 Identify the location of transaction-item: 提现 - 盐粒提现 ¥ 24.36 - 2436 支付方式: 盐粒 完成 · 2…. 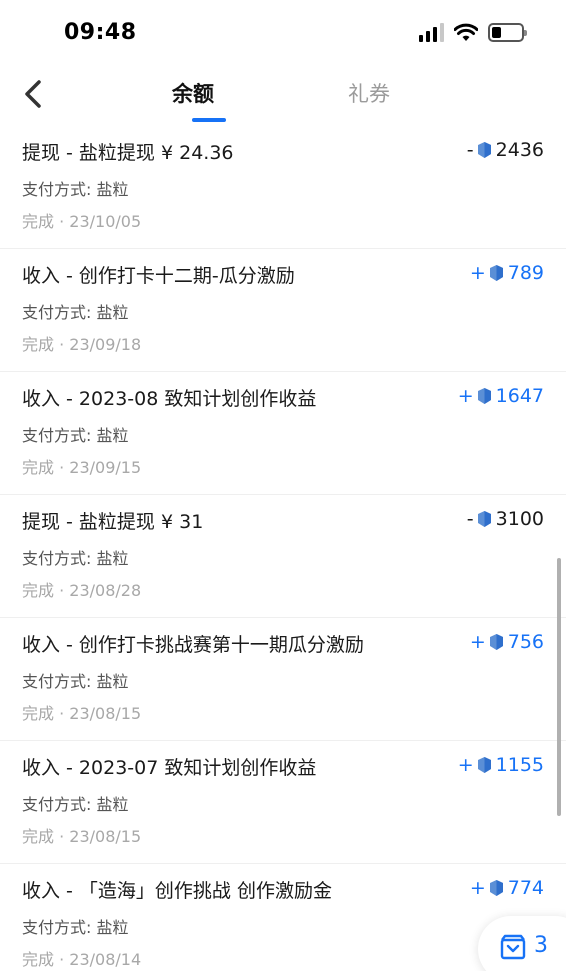
(283, 187).